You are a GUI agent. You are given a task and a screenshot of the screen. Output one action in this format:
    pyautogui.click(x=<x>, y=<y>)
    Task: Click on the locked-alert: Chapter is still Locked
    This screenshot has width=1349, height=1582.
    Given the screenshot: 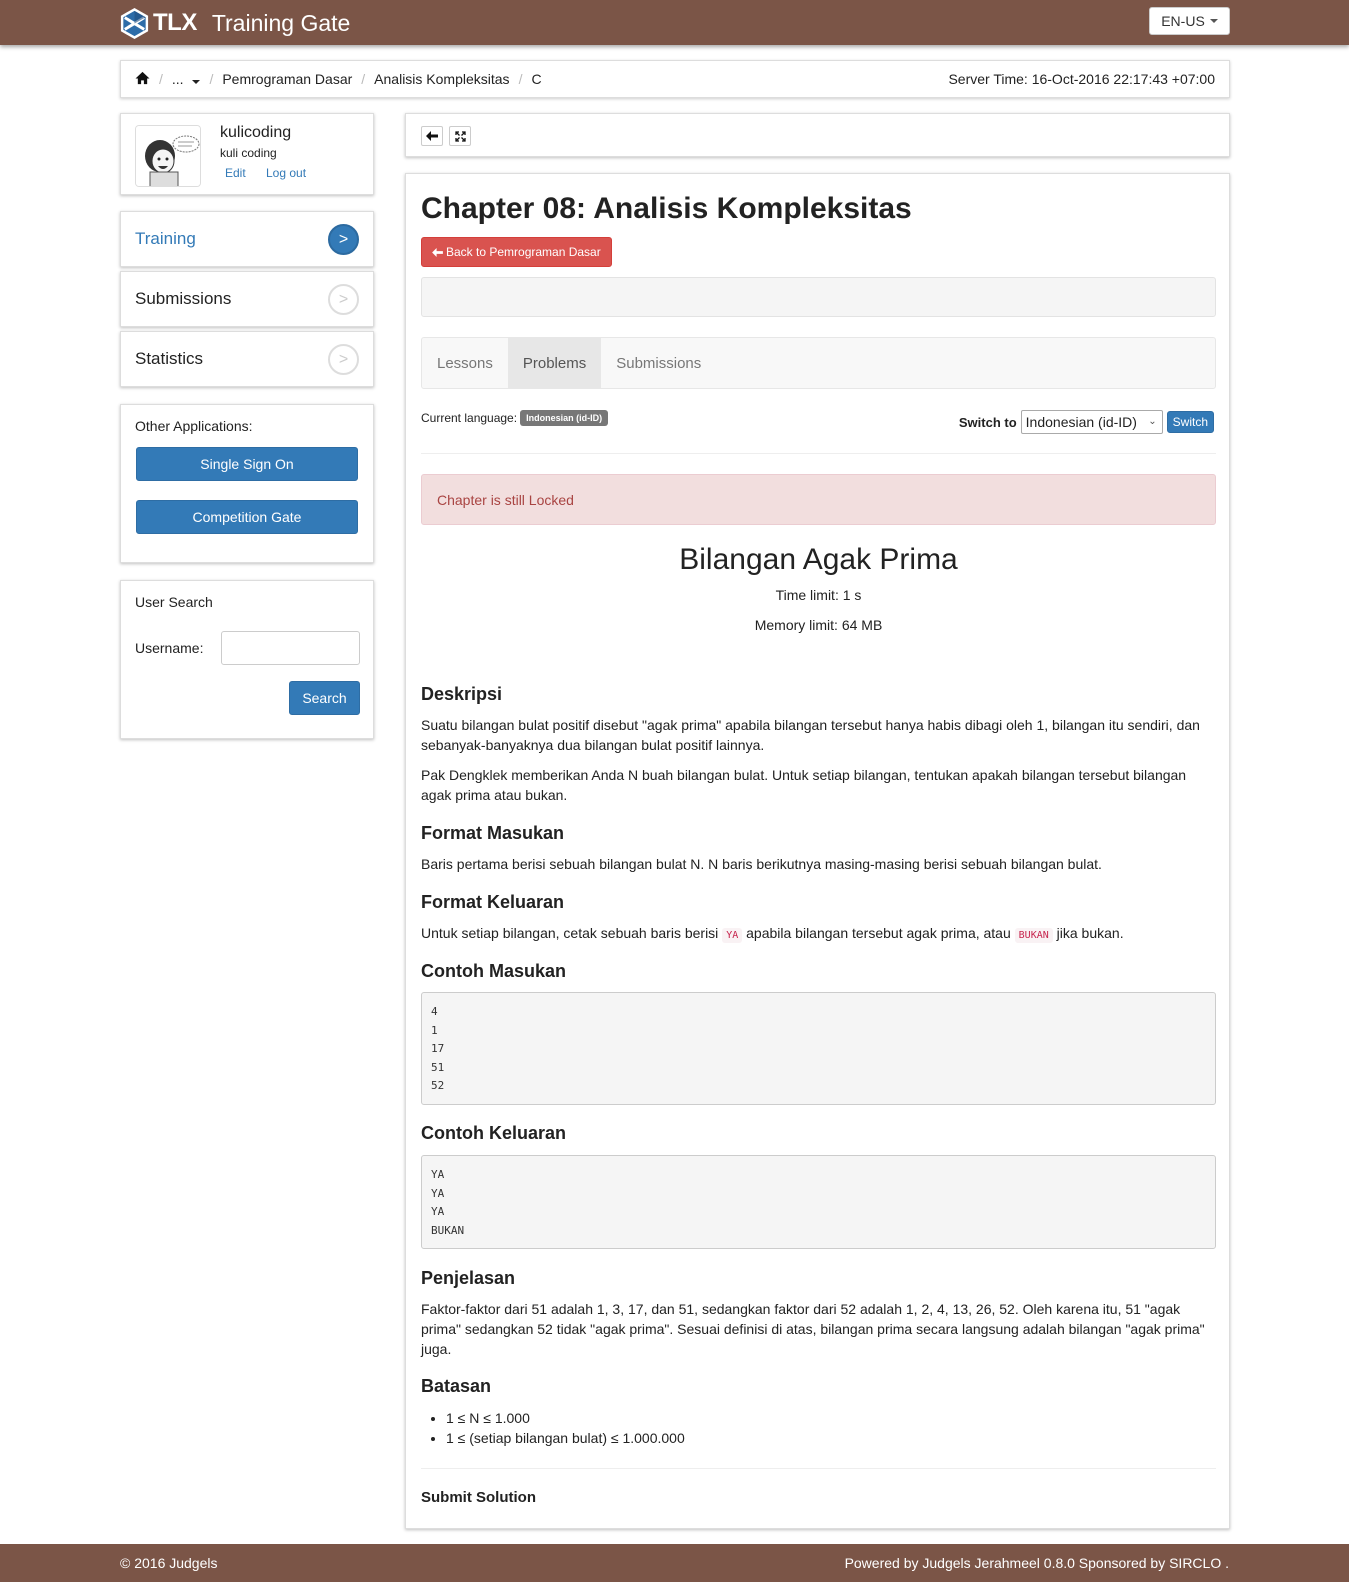 What is the action you would take?
    pyautogui.click(x=818, y=499)
    